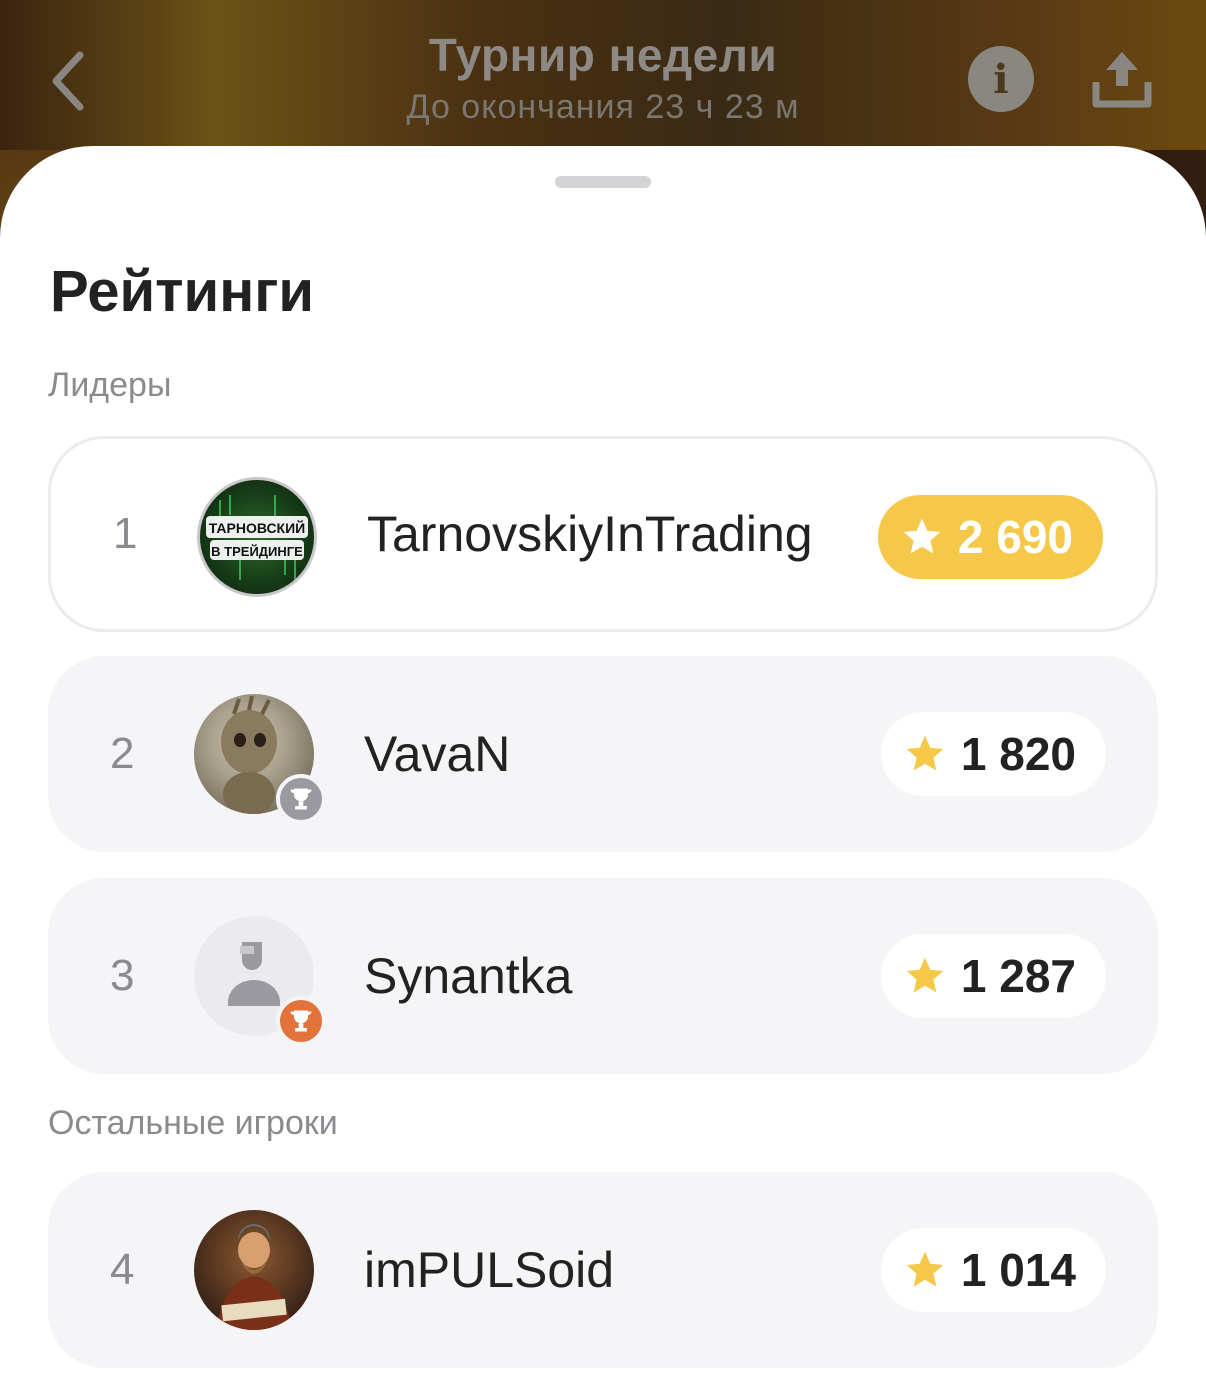 The height and width of the screenshot is (1390, 1206). What do you see at coordinates (1018, 1270) in the screenshot?
I see `score-value: 1 014` at bounding box center [1018, 1270].